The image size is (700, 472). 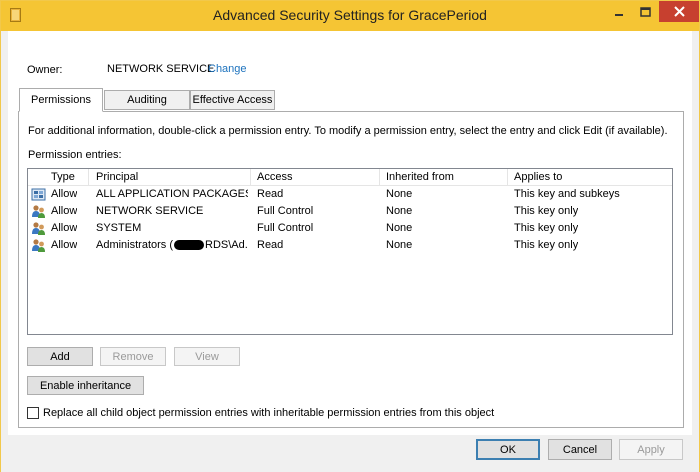 What do you see at coordinates (135, 245) in the screenshot?
I see `principal-prefix: Administrators (` at bounding box center [135, 245].